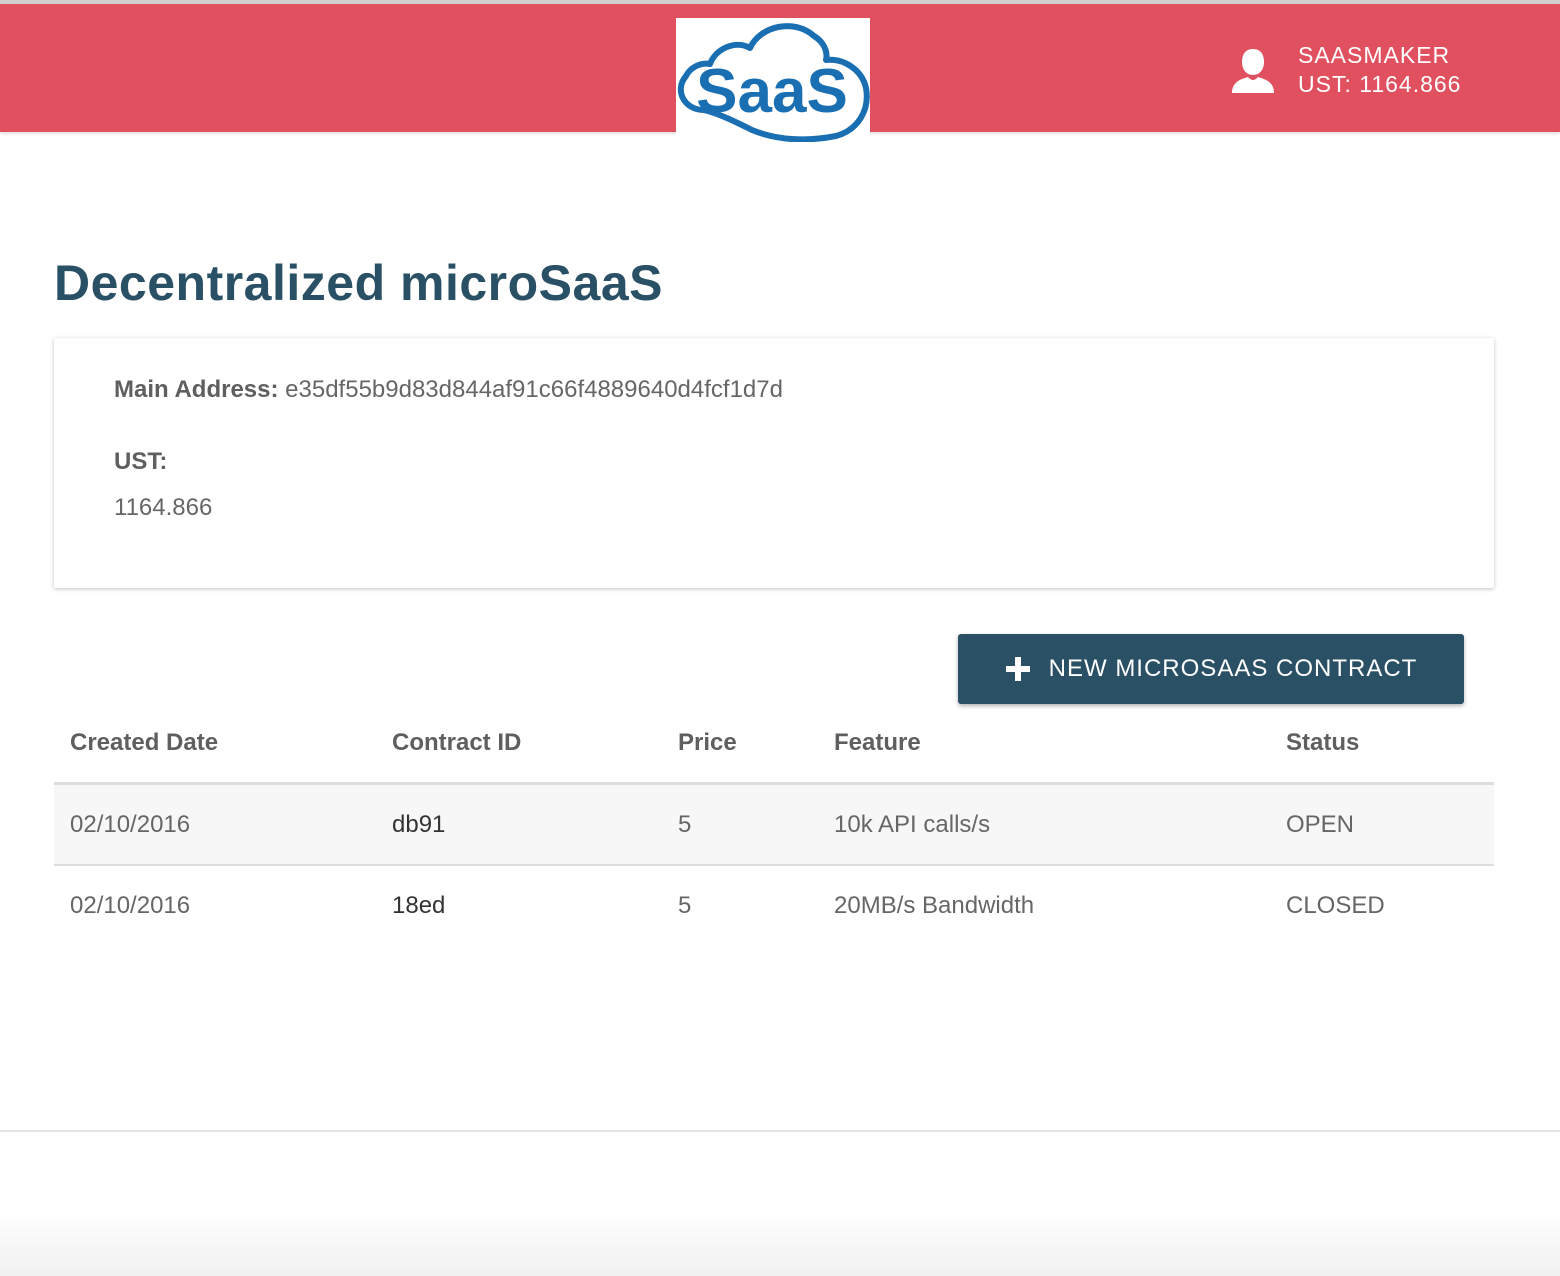  Describe the element at coordinates (141, 461) in the screenshot. I see `ust-label: UST:` at that location.